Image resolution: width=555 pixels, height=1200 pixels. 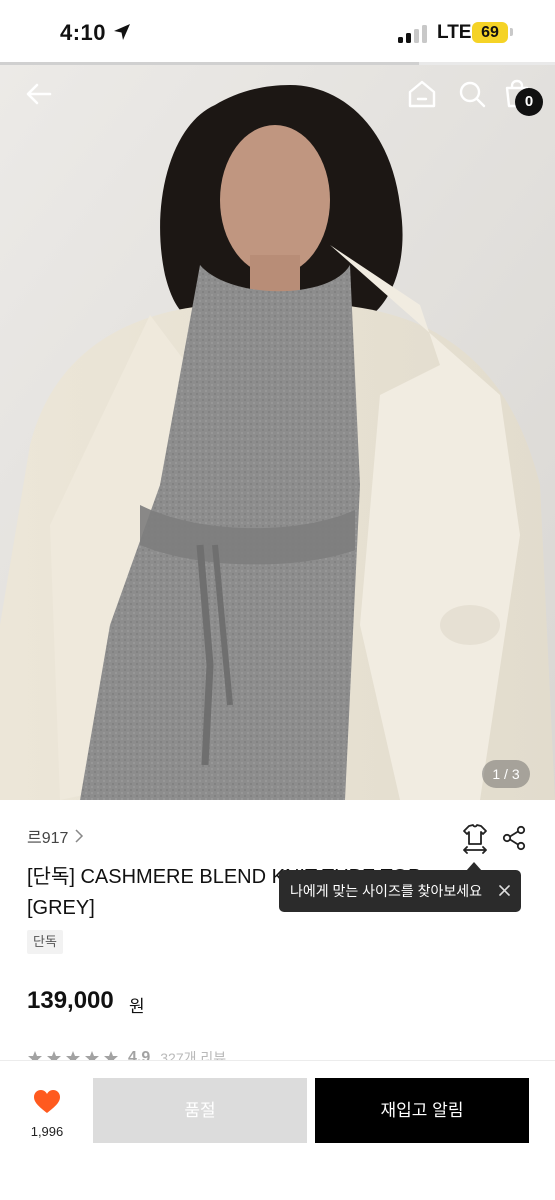 What do you see at coordinates (414, 34) in the screenshot?
I see `cellular-signal-icon` at bounding box center [414, 34].